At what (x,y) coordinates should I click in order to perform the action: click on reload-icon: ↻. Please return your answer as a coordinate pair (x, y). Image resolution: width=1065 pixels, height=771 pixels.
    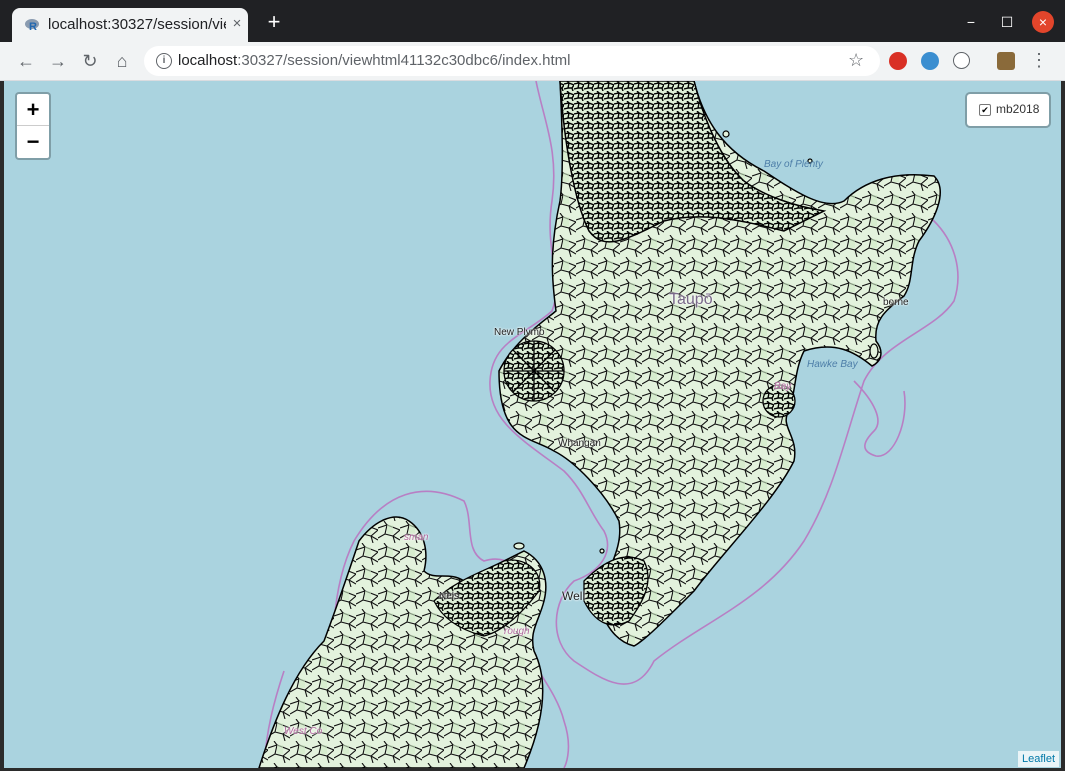
    Looking at the image, I should click on (90, 61).